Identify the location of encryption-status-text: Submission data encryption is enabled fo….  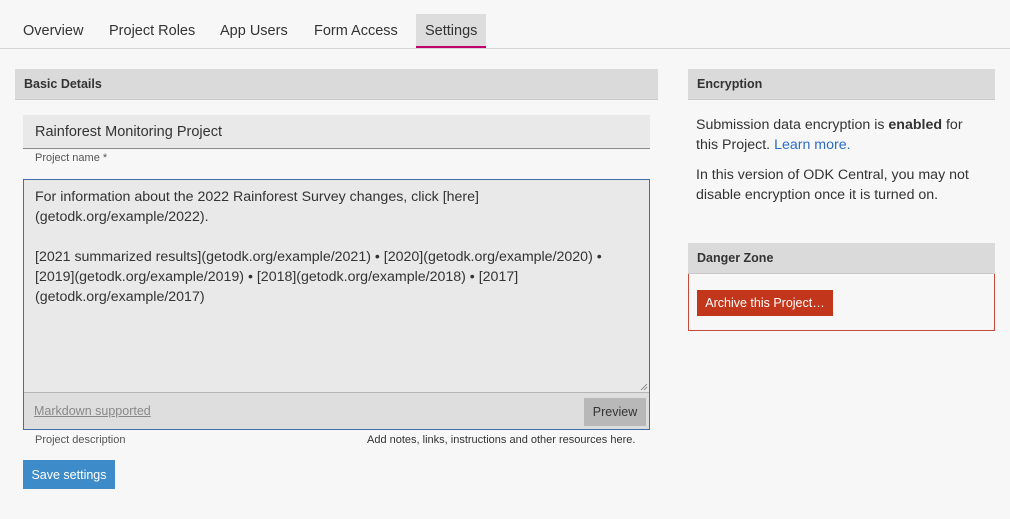
(829, 135).